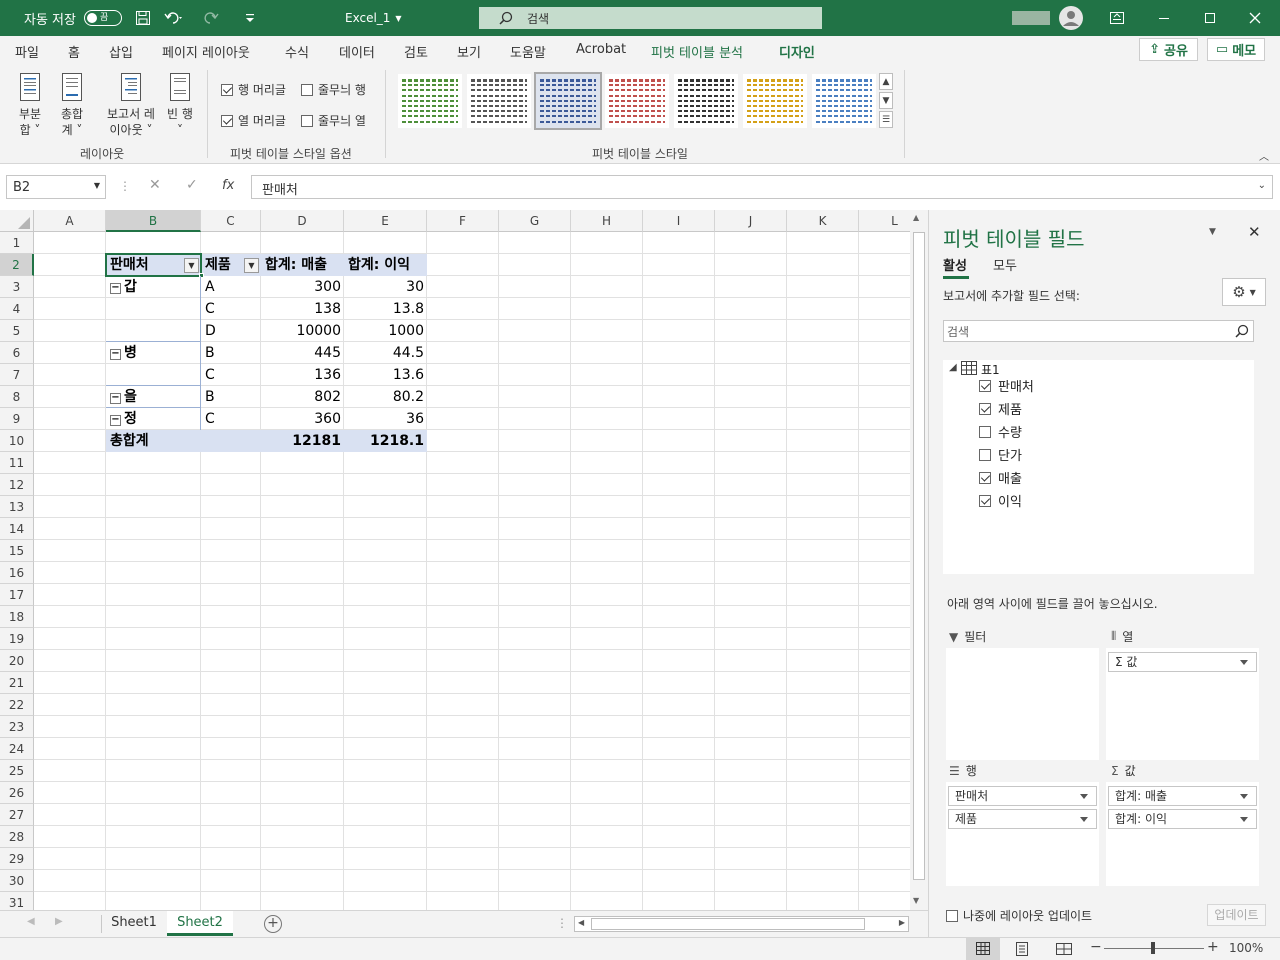 The width and height of the screenshot is (1280, 960). I want to click on subtotals-button: 부분 합 ˅, so click(30, 105).